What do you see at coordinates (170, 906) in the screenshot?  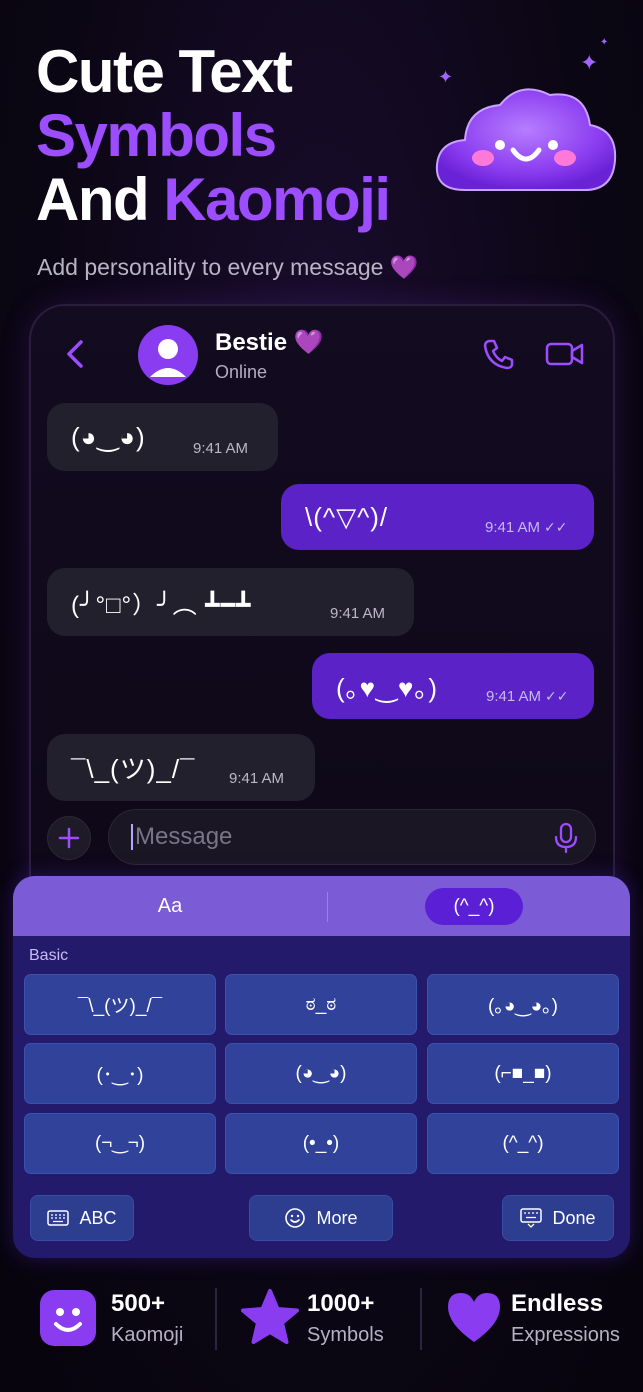 I see `tab-text: Aa` at bounding box center [170, 906].